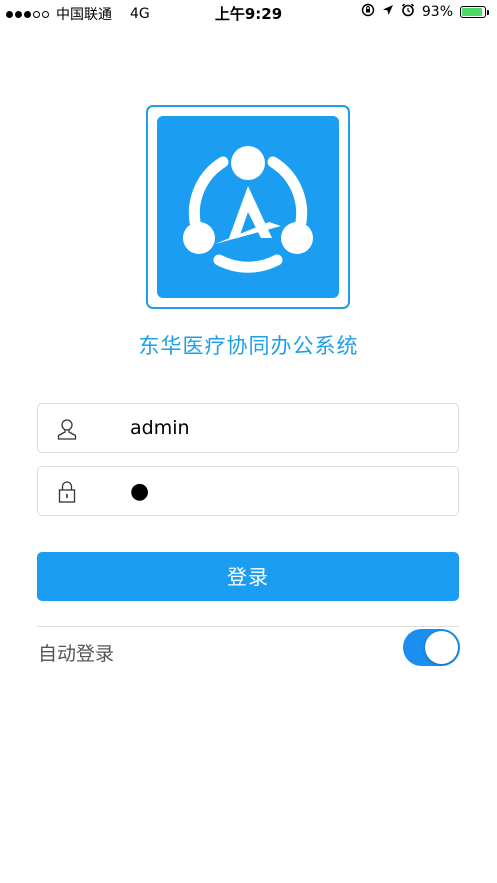  I want to click on orientation-lock-icon, so click(368, 12).